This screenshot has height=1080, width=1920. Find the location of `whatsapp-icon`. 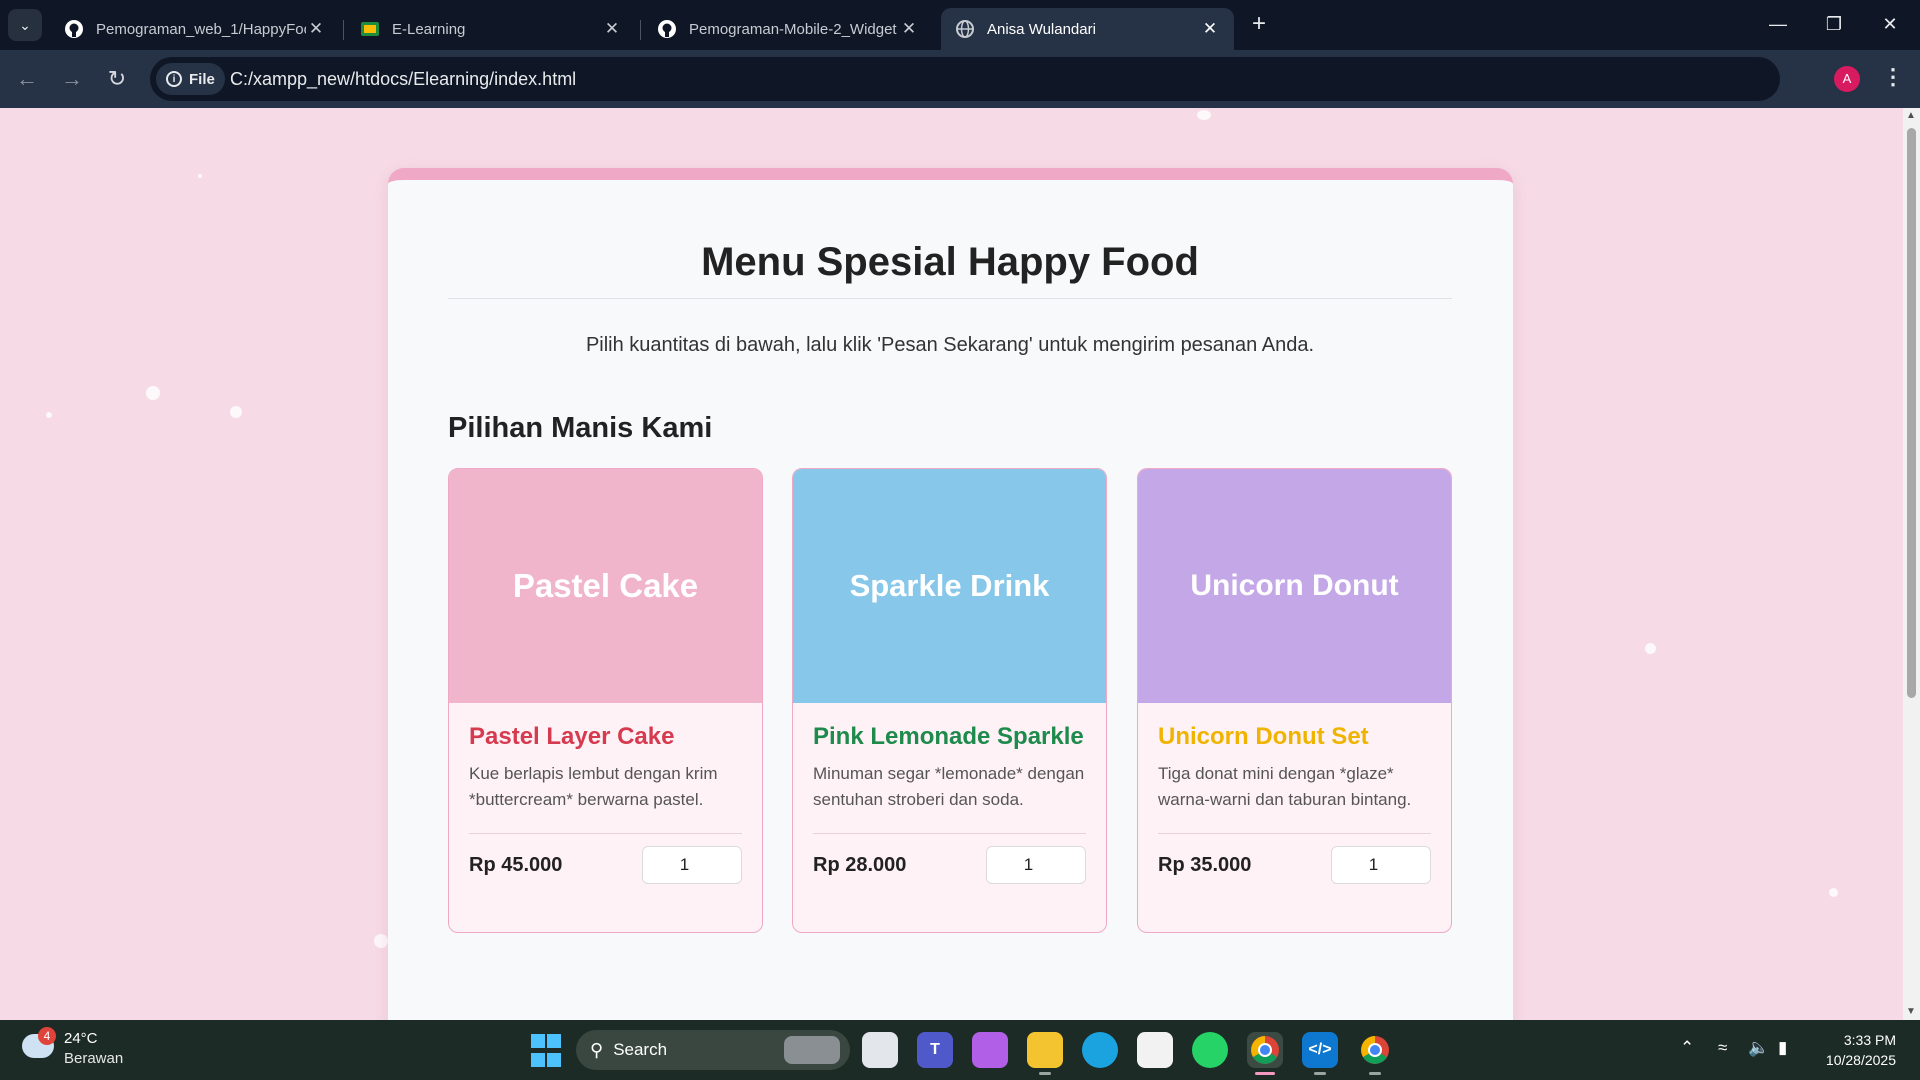

whatsapp-icon is located at coordinates (1210, 1050).